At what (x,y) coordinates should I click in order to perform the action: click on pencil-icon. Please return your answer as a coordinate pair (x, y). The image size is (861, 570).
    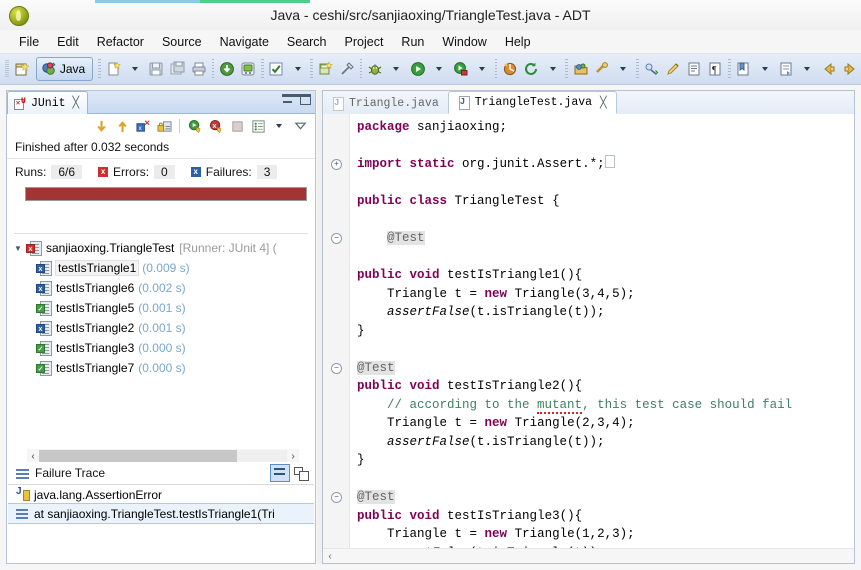
    Looking at the image, I should click on (672, 69).